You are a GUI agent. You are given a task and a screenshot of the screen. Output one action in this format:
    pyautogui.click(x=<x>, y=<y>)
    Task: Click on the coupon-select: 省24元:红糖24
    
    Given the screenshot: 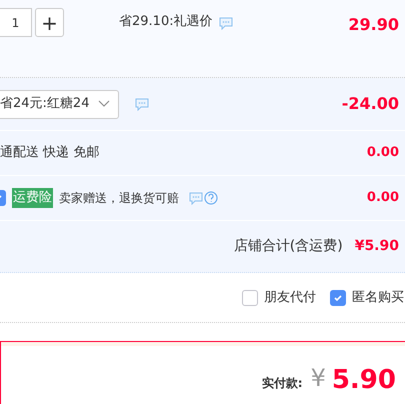 What is the action you would take?
    pyautogui.click(x=59, y=104)
    